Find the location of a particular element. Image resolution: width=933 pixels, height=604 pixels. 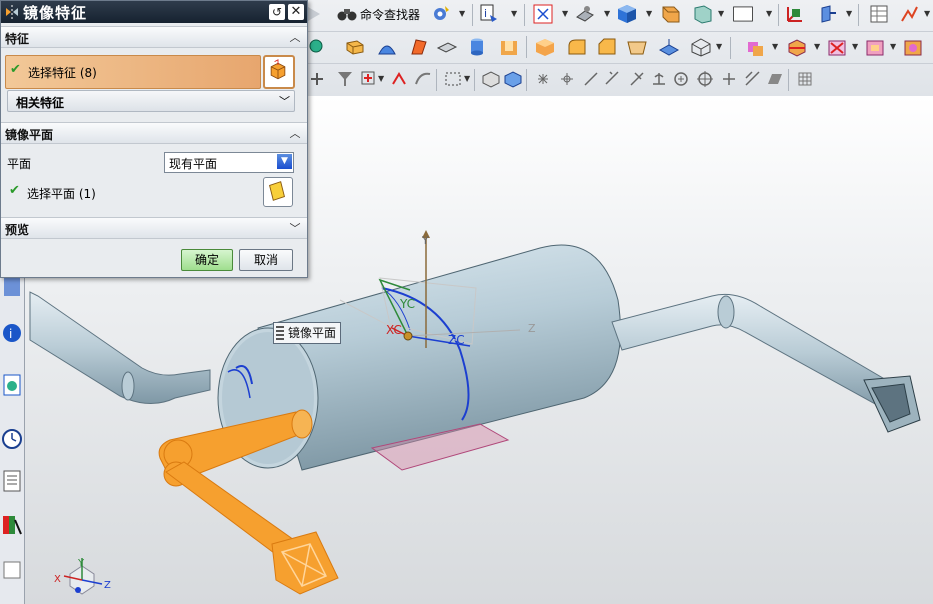

select-feature-row: ✔ 选择特征 (8) is located at coordinates (133, 72).